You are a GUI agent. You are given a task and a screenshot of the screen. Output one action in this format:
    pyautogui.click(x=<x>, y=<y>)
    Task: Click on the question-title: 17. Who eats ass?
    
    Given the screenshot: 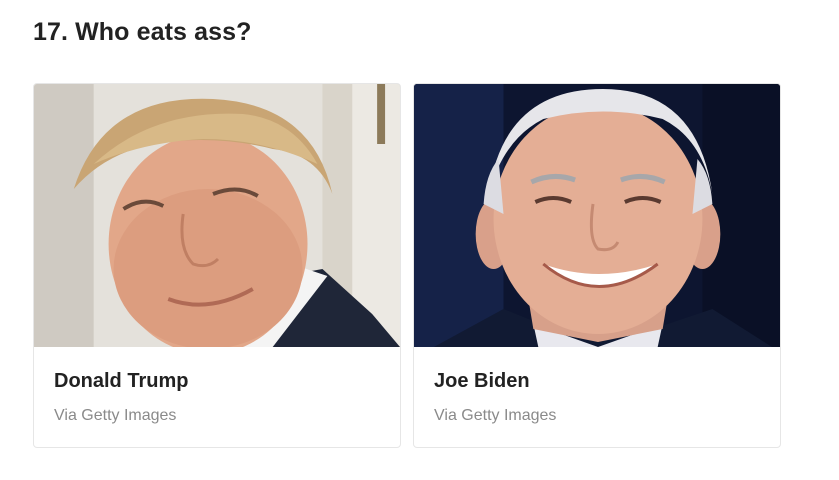 What is the action you would take?
    pyautogui.click(x=142, y=32)
    